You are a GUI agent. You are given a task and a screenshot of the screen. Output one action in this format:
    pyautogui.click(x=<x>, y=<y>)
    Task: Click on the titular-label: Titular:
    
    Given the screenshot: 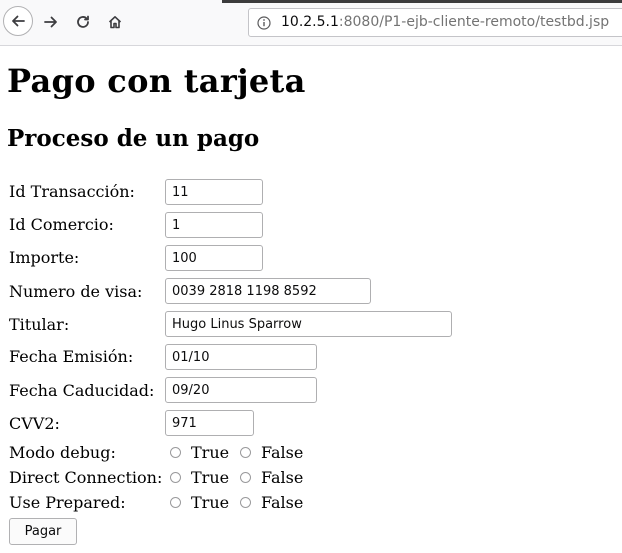 What is the action you would take?
    pyautogui.click(x=39, y=324)
    